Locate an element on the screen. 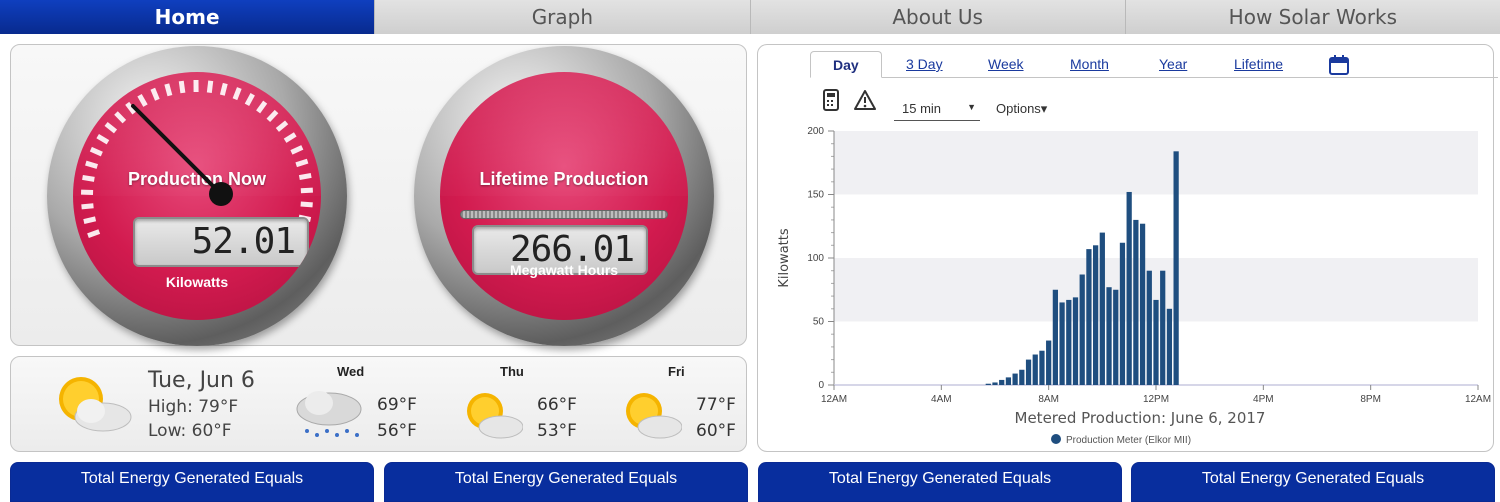 Image resolution: width=1500 pixels, height=502 pixels. nav-tab-graph: Graph is located at coordinates (562, 17).